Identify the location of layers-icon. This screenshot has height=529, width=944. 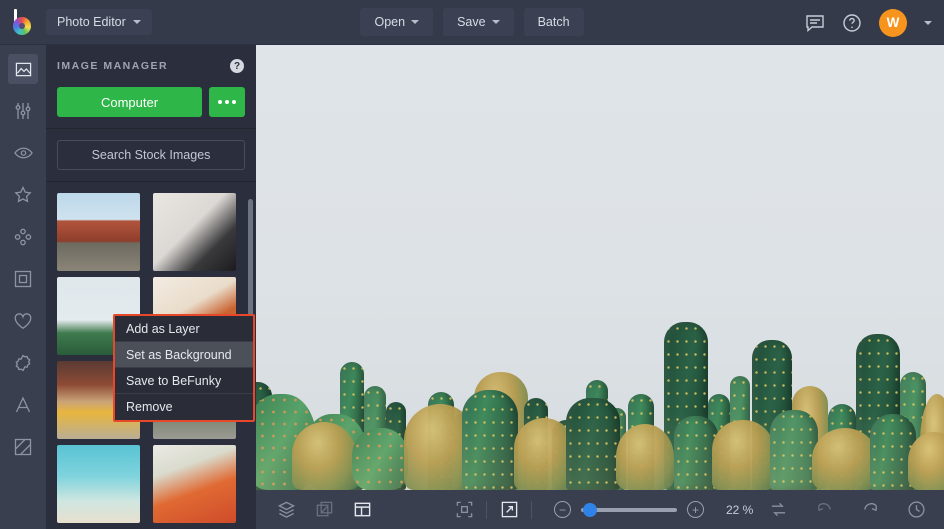
(286, 510).